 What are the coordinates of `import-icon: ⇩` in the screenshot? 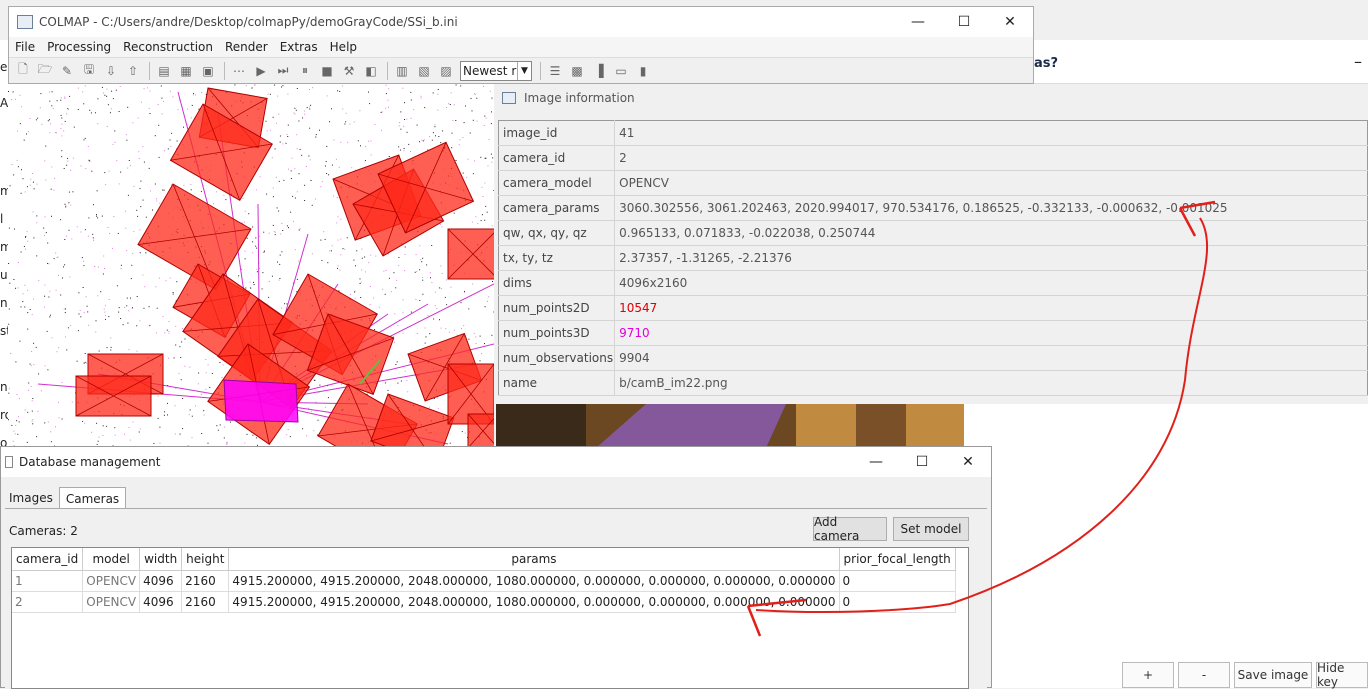 It's located at (111, 71).